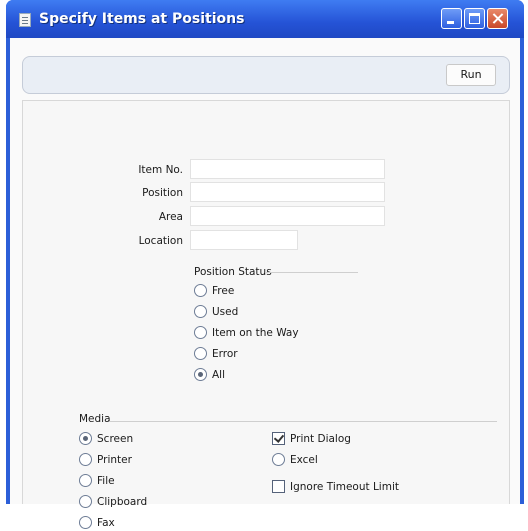 The width and height of the screenshot is (528, 531). I want to click on run-button: Run, so click(471, 75).